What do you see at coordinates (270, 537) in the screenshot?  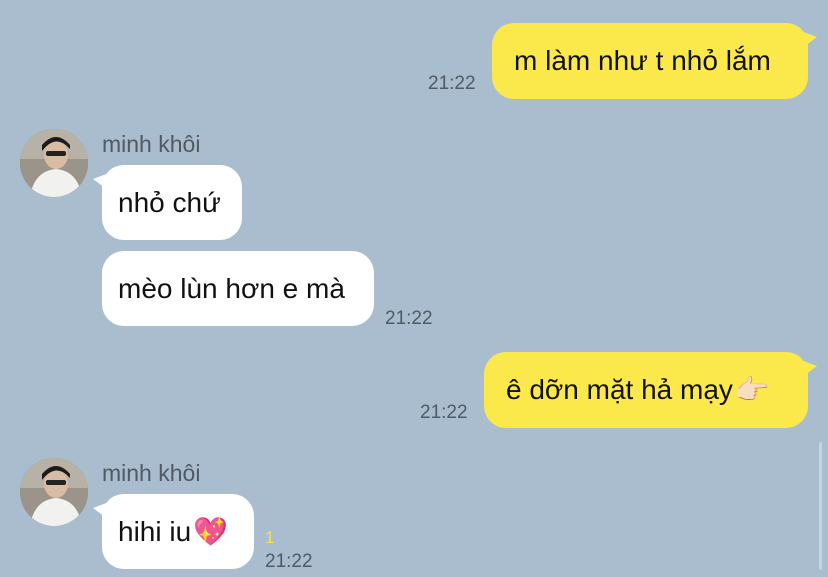 I see `unread-count: 1` at bounding box center [270, 537].